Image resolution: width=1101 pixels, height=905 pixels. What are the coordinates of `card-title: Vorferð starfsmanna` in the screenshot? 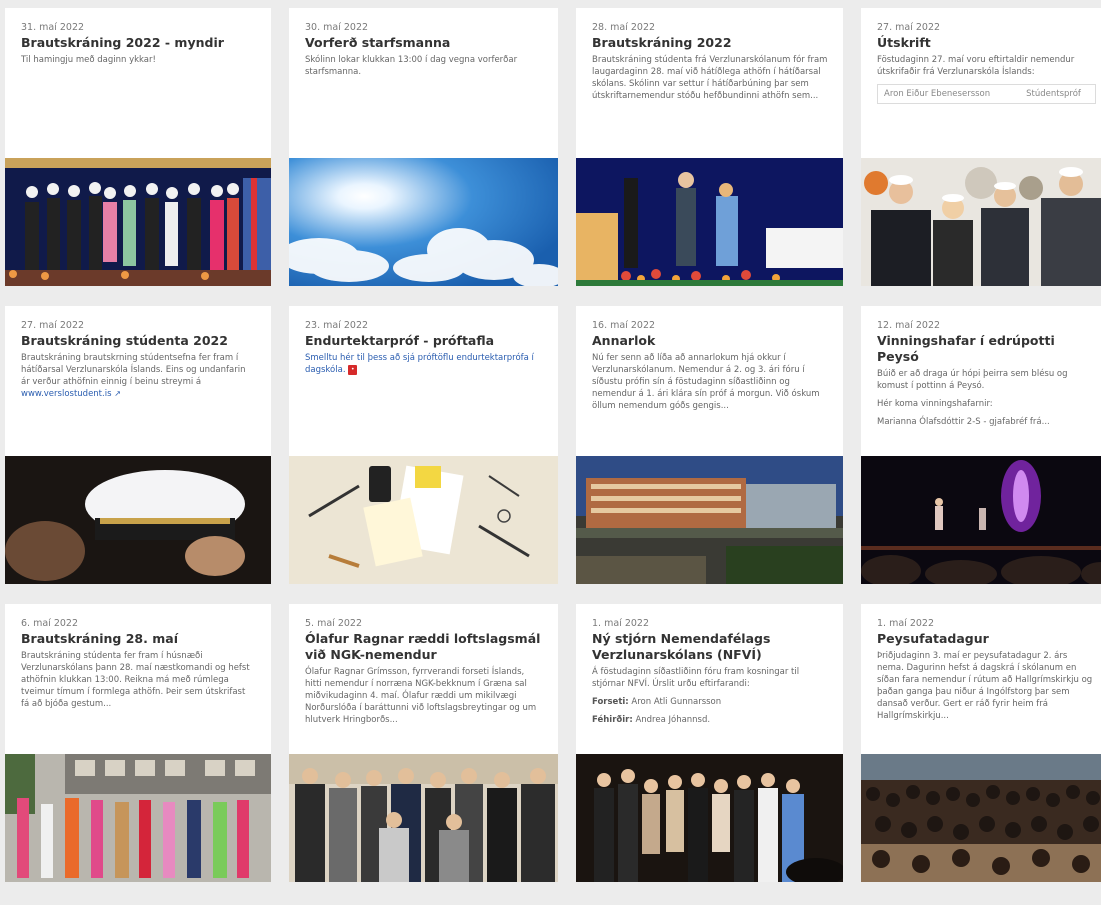 It's located at (424, 43).